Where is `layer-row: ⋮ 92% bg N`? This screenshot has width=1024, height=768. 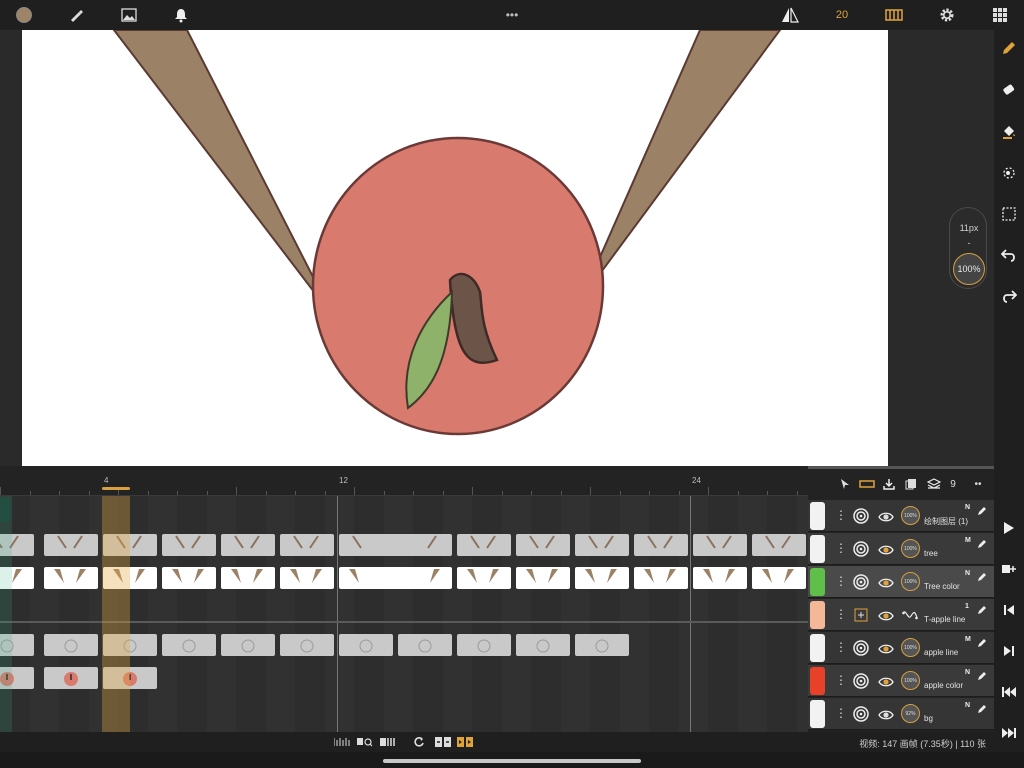
layer-row: ⋮ 92% bg N is located at coordinates (901, 714).